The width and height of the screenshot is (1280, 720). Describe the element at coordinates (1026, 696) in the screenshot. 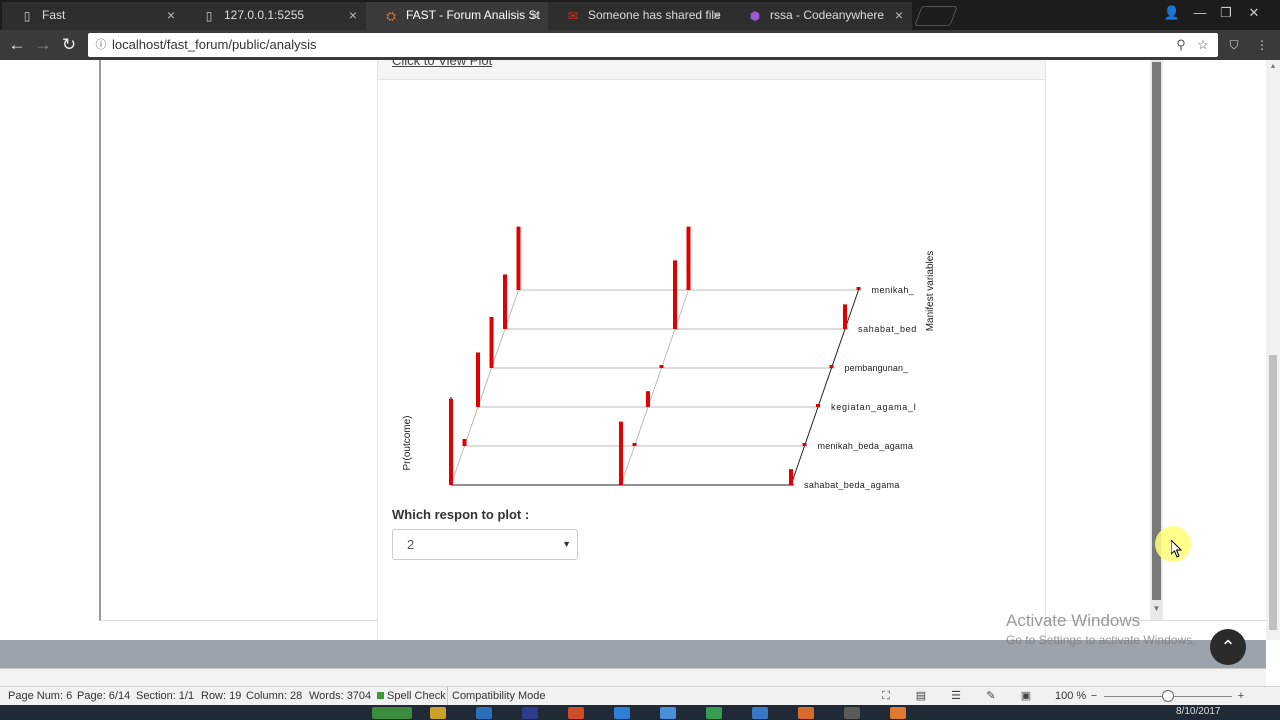

I see `web-view-icon: ▣` at that location.